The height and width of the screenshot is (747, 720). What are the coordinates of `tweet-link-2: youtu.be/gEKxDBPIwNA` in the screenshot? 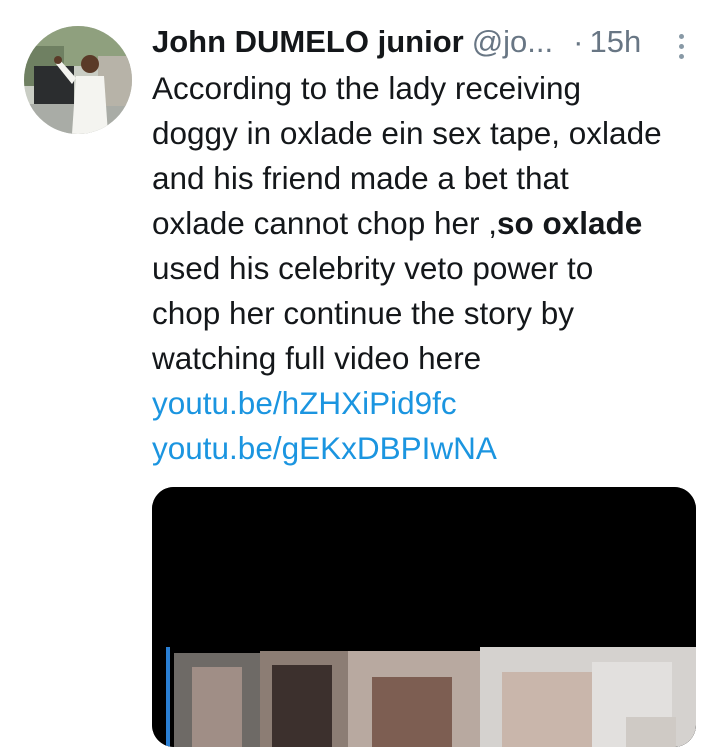 It's located at (324, 448).